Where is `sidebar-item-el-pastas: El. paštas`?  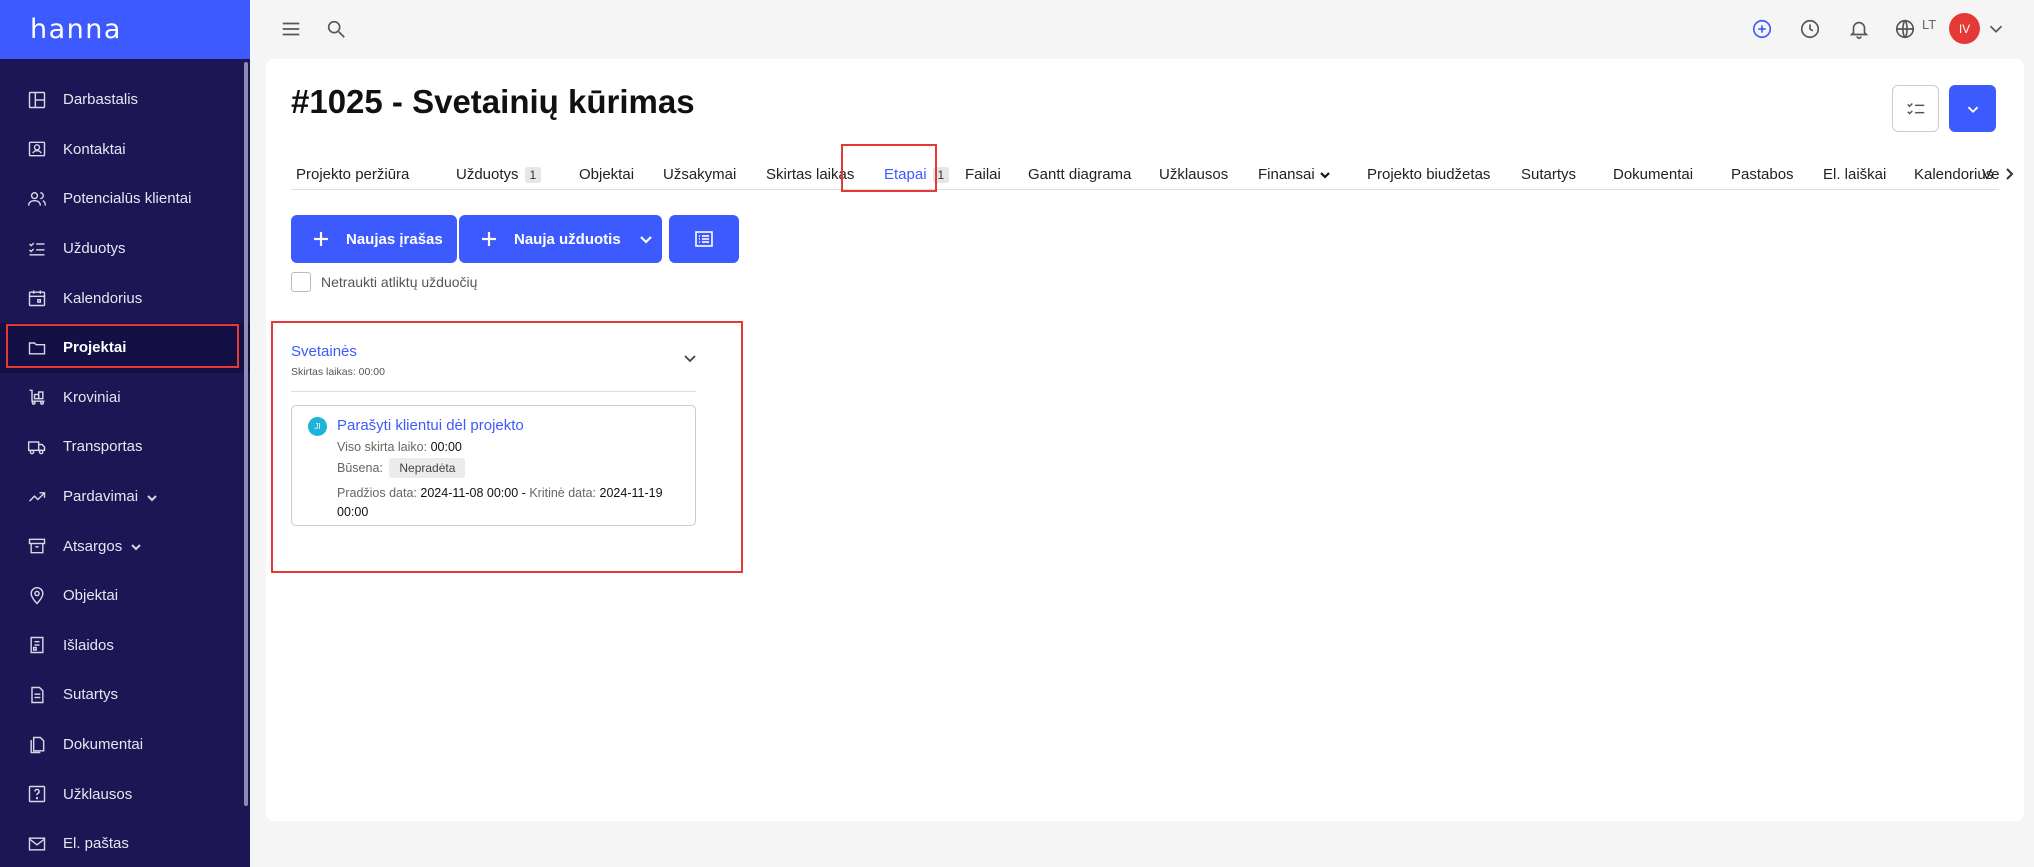 sidebar-item-el-pastas: El. paštas is located at coordinates (125, 843).